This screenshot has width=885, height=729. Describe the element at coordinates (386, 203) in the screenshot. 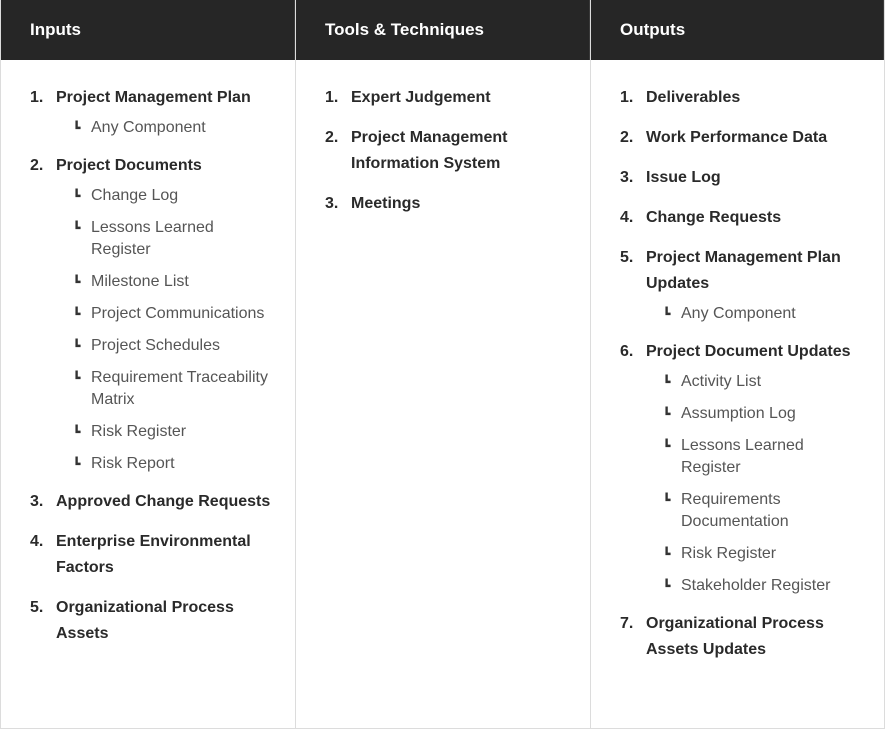

I see `item-title: Meetings` at that location.